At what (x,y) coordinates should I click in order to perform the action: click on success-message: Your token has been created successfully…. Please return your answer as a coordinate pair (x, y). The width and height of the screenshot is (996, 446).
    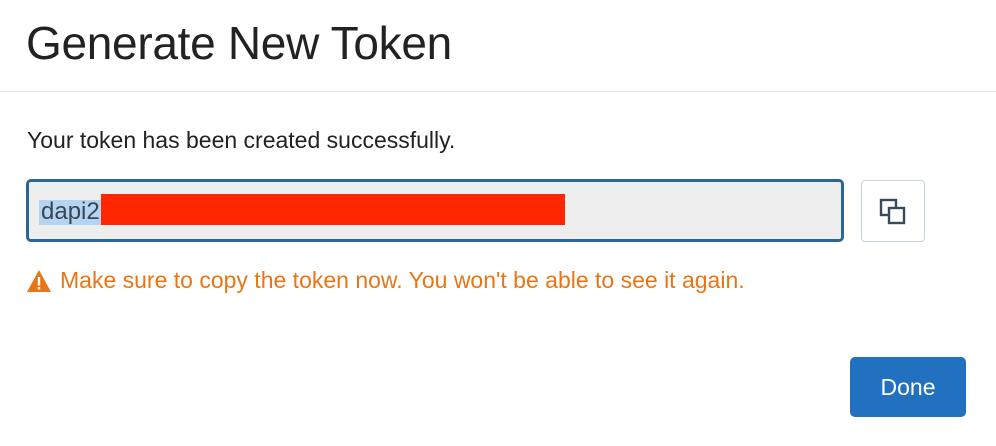
    Looking at the image, I should click on (241, 140).